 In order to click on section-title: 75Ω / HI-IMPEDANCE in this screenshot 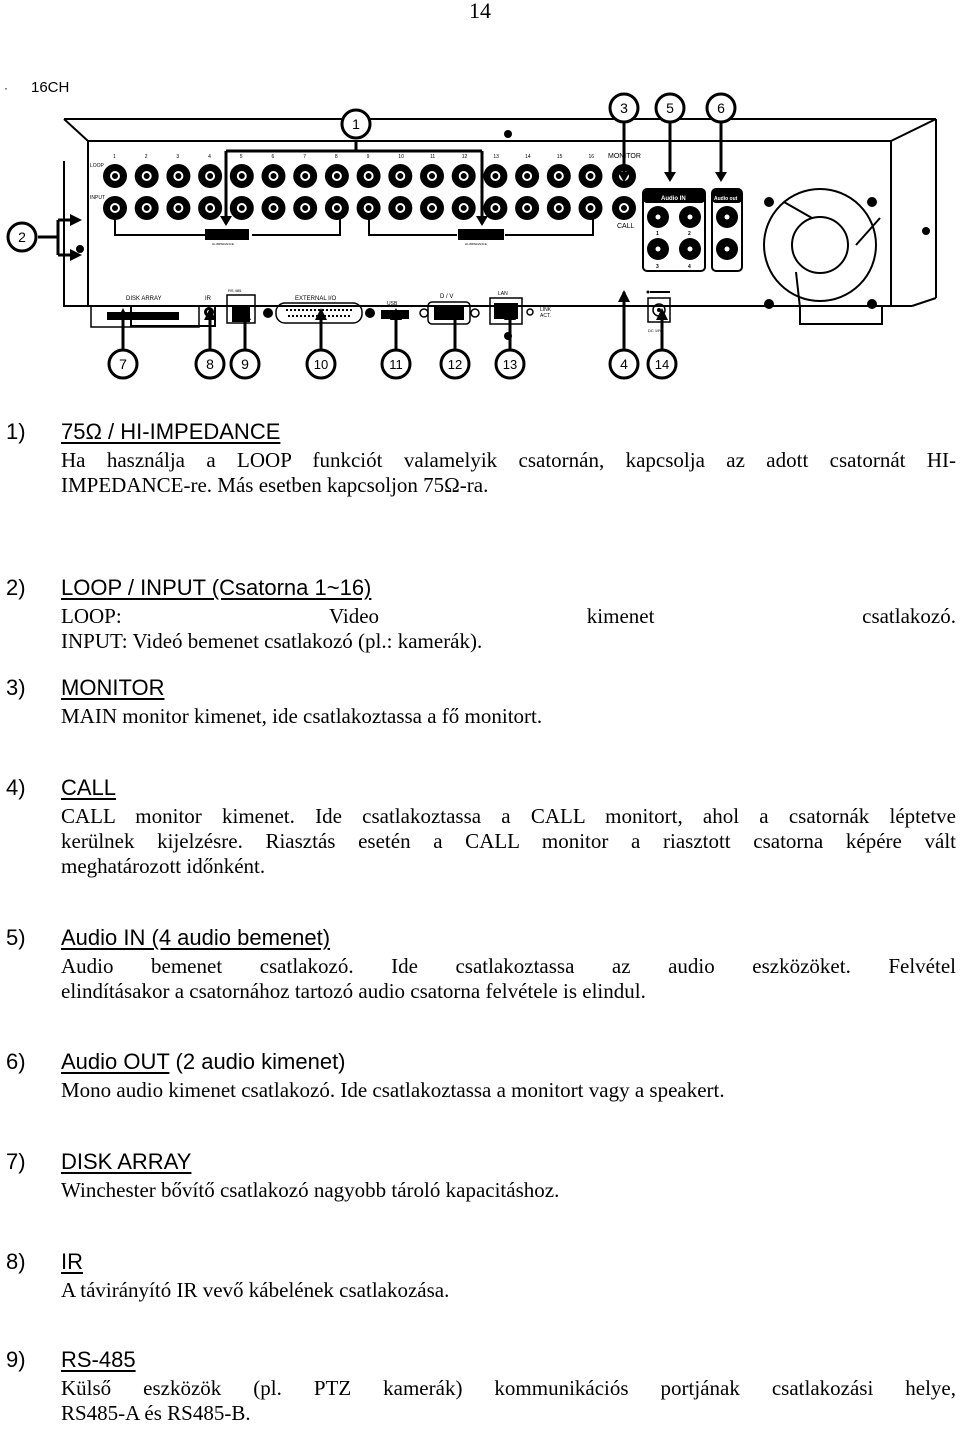, I will do `click(170, 432)`.